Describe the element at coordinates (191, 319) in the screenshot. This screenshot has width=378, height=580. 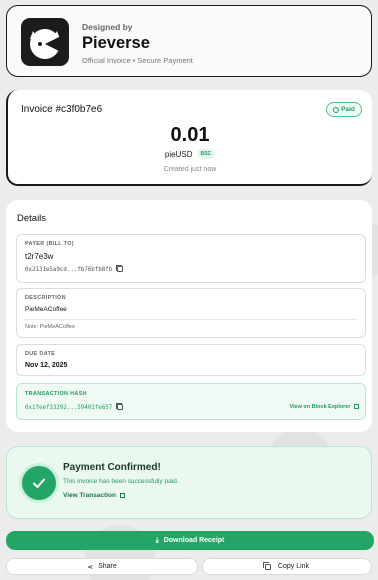
I see `divider` at that location.